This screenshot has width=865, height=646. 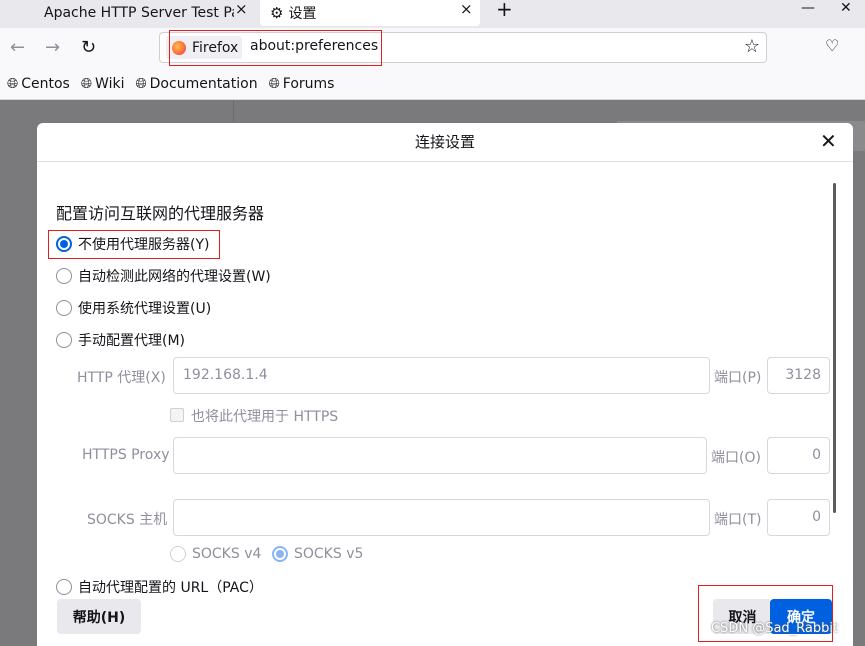 What do you see at coordinates (126, 455) in the screenshot?
I see `https-proxy-label: HTTPS Proxy` at bounding box center [126, 455].